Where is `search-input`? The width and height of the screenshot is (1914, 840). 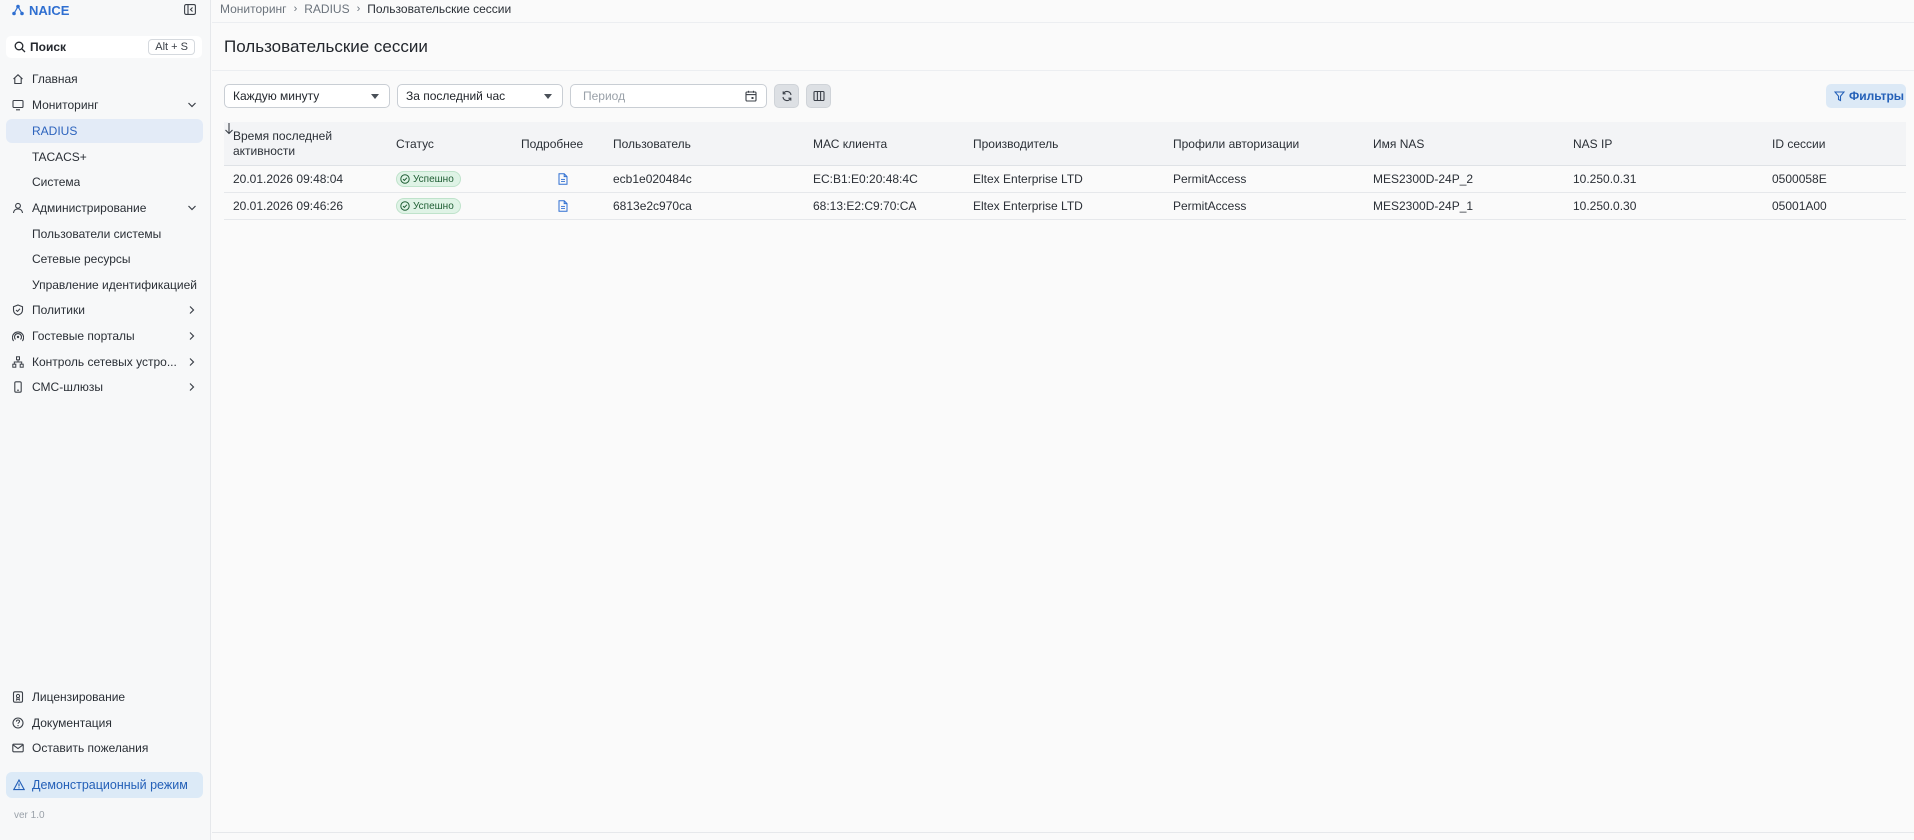
search-input is located at coordinates (80, 47).